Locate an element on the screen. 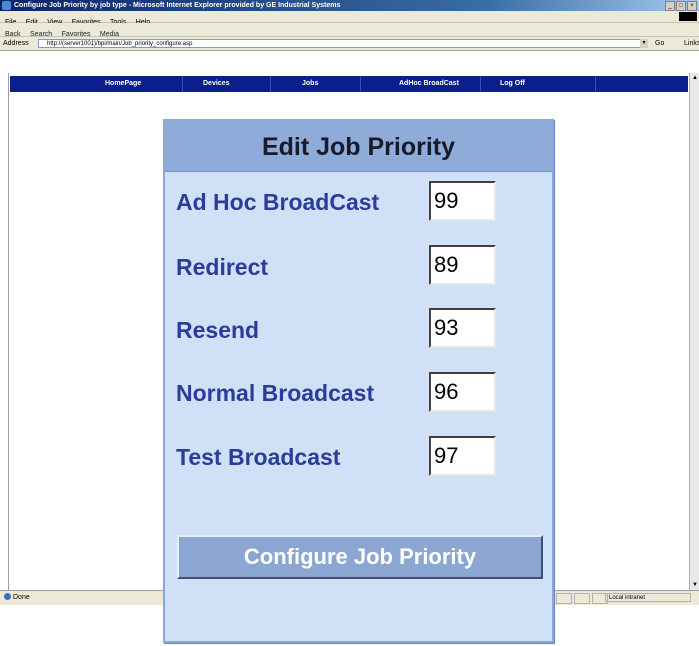  go-button: Go is located at coordinates (659, 43).